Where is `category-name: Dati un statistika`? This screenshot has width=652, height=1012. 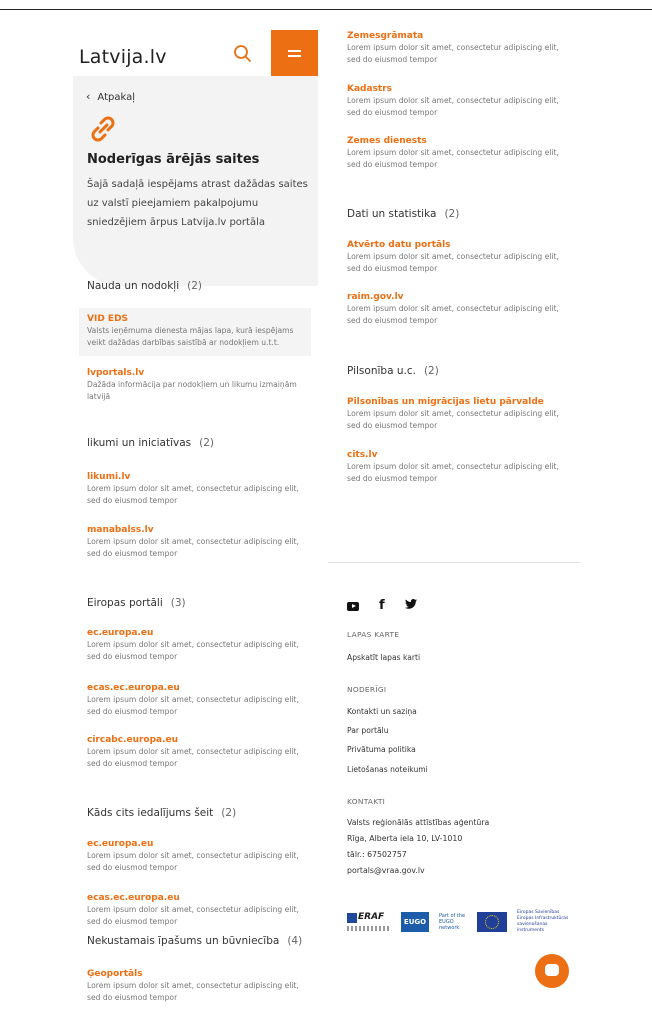 category-name: Dati un statistika is located at coordinates (392, 214).